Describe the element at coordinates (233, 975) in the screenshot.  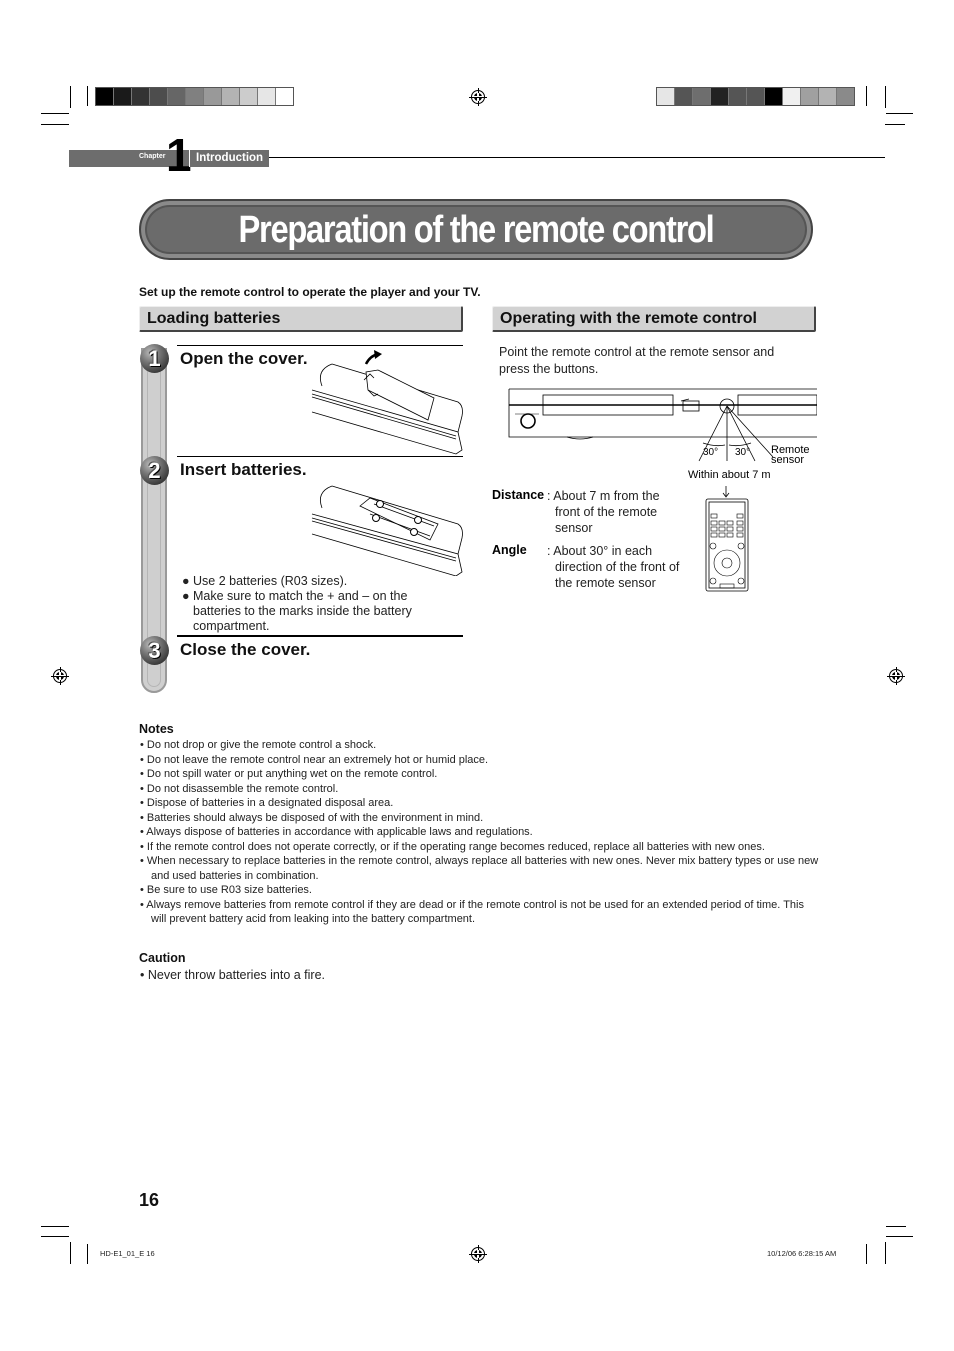
I see `caution-item: • Never throw batteries into a fire.` at that location.